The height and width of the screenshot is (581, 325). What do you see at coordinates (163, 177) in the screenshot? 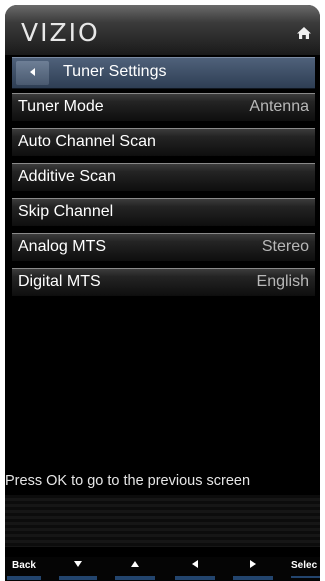
I see `menu-item-additive-scan: Additive Scan` at bounding box center [163, 177].